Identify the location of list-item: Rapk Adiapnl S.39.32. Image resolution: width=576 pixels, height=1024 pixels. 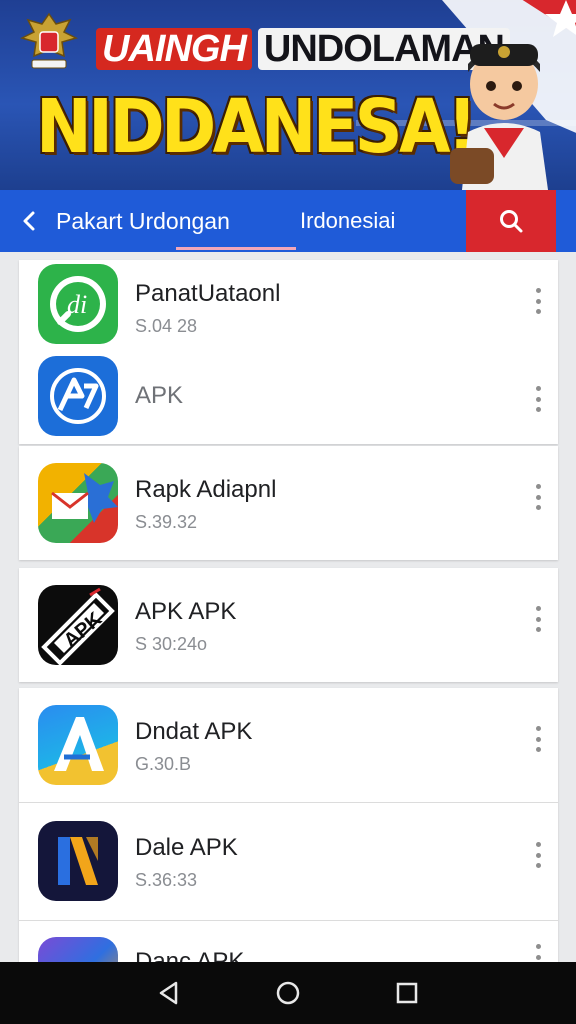
(288, 503).